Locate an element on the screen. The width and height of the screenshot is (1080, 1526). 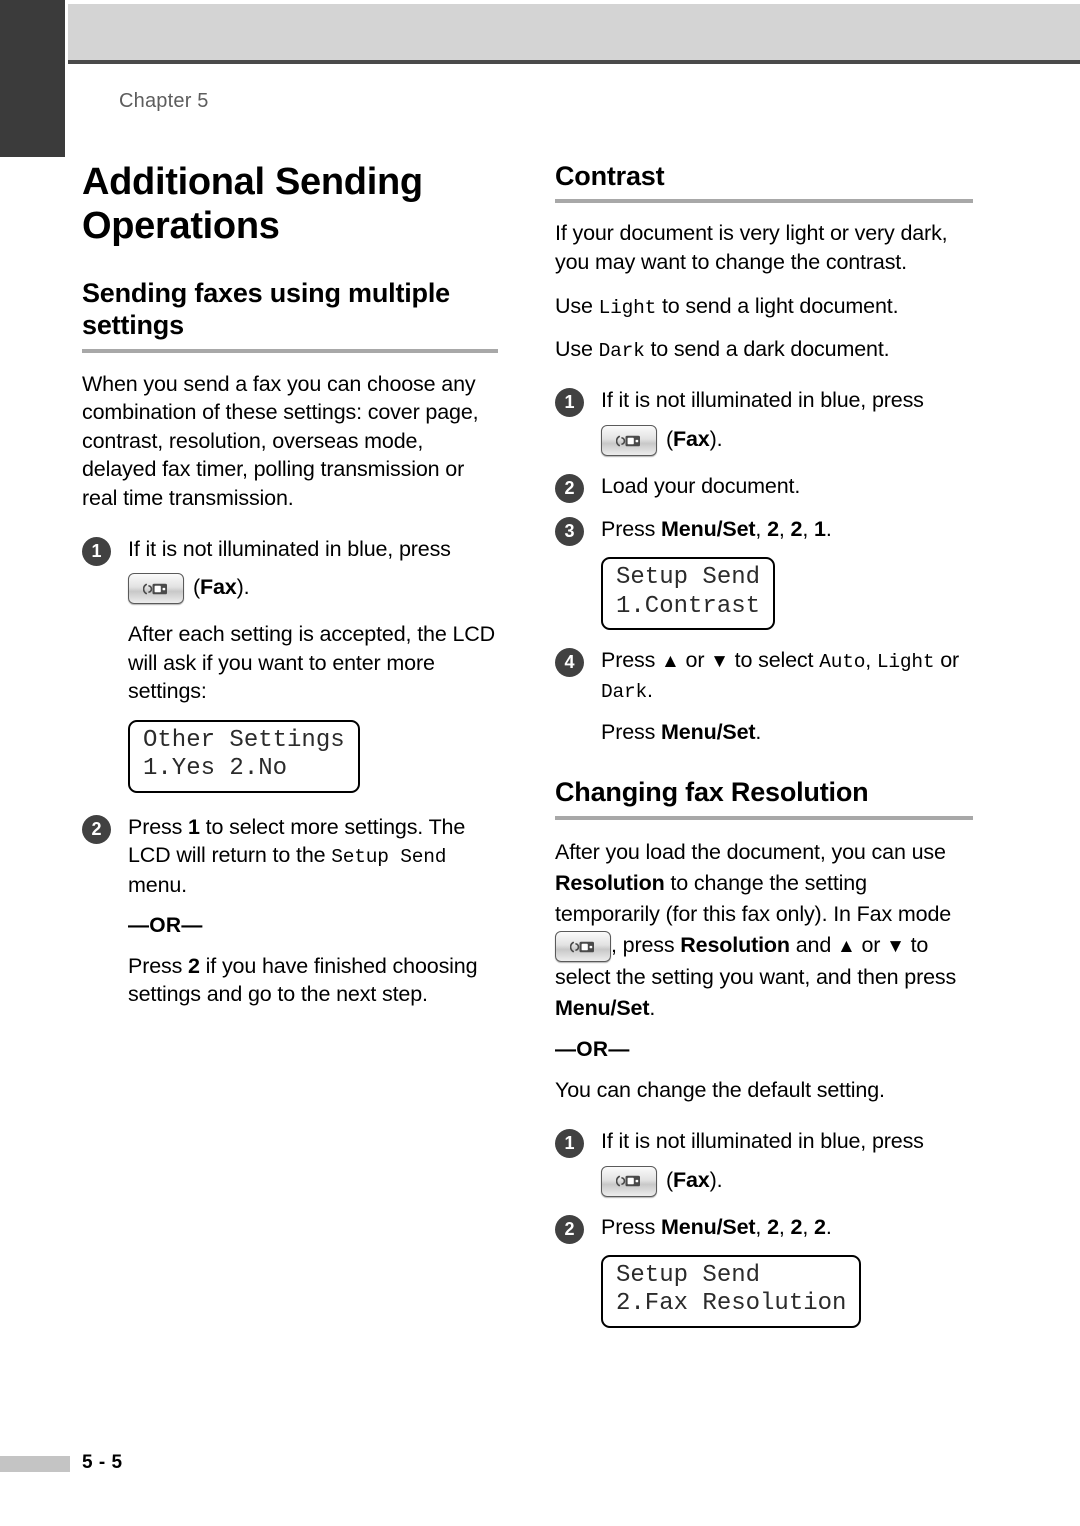
chapter-label: Chapter 5 is located at coordinates (164, 101).